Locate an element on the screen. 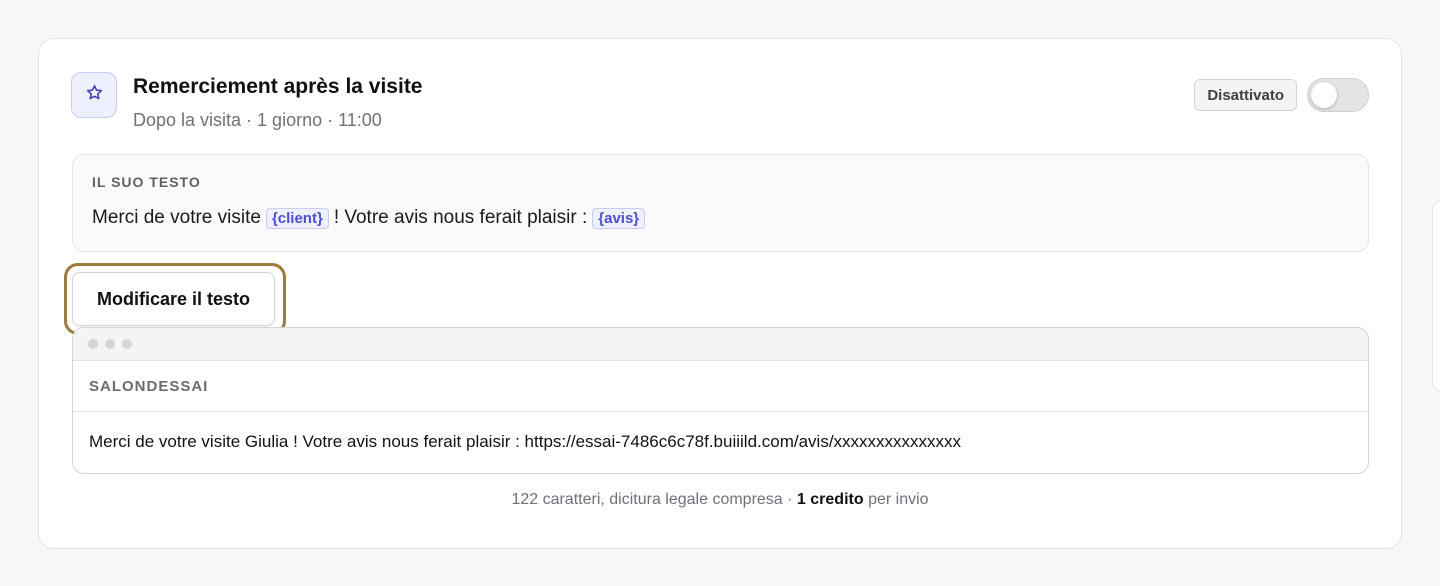  per-send-text: per invio is located at coordinates (898, 499).